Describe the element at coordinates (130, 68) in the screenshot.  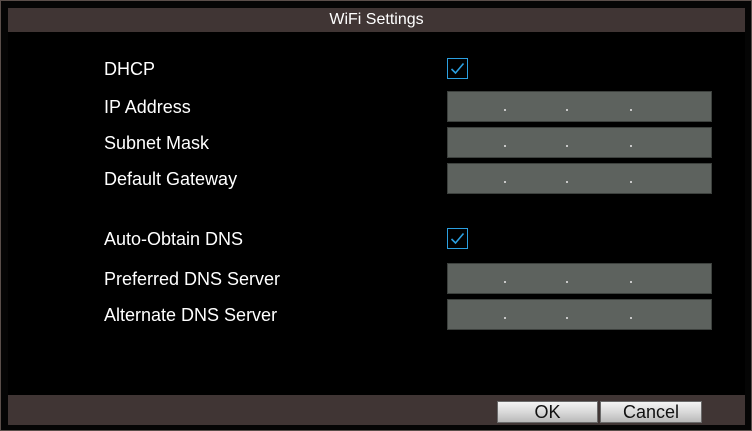
I see `dhcp-label: DHCP` at that location.